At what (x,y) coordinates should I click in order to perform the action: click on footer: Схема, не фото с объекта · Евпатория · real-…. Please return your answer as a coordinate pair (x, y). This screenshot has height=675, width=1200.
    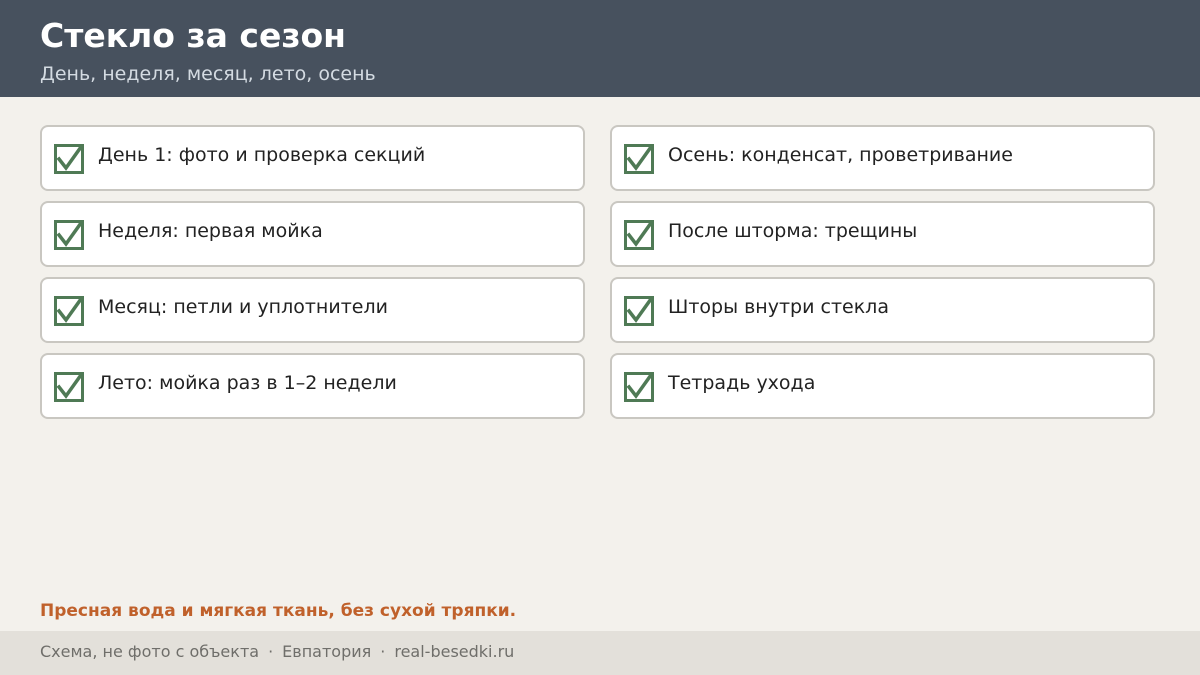
    Looking at the image, I should click on (600, 653).